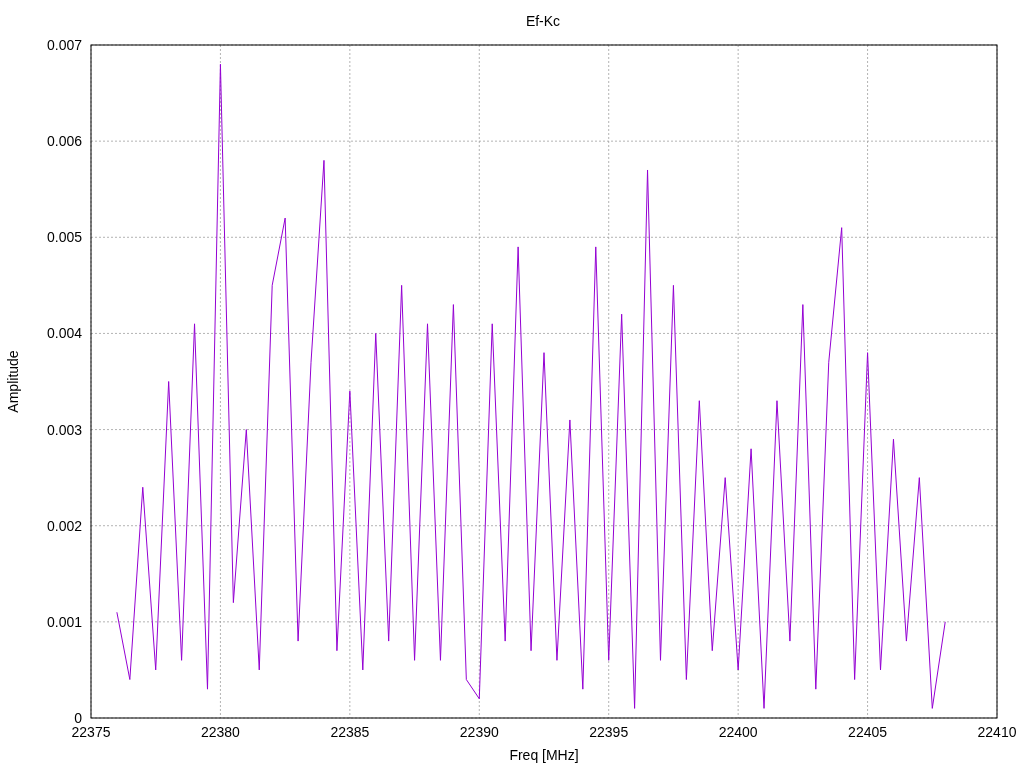  I want to click on tick-label: 0.006, so click(64, 141).